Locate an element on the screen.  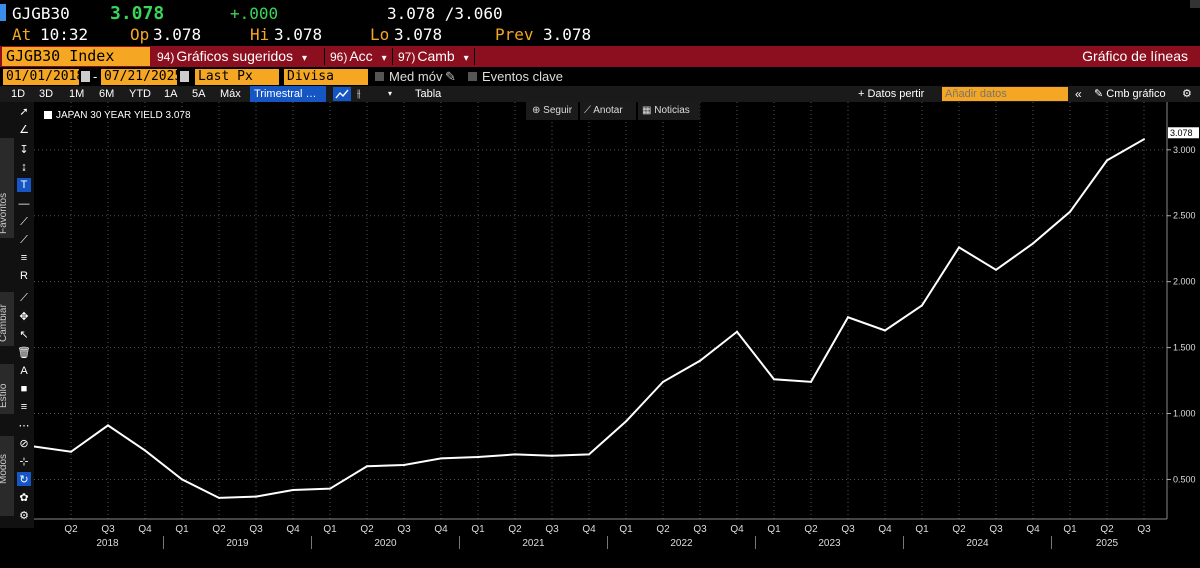
pencil-icon: ✎ is located at coordinates (450, 77).